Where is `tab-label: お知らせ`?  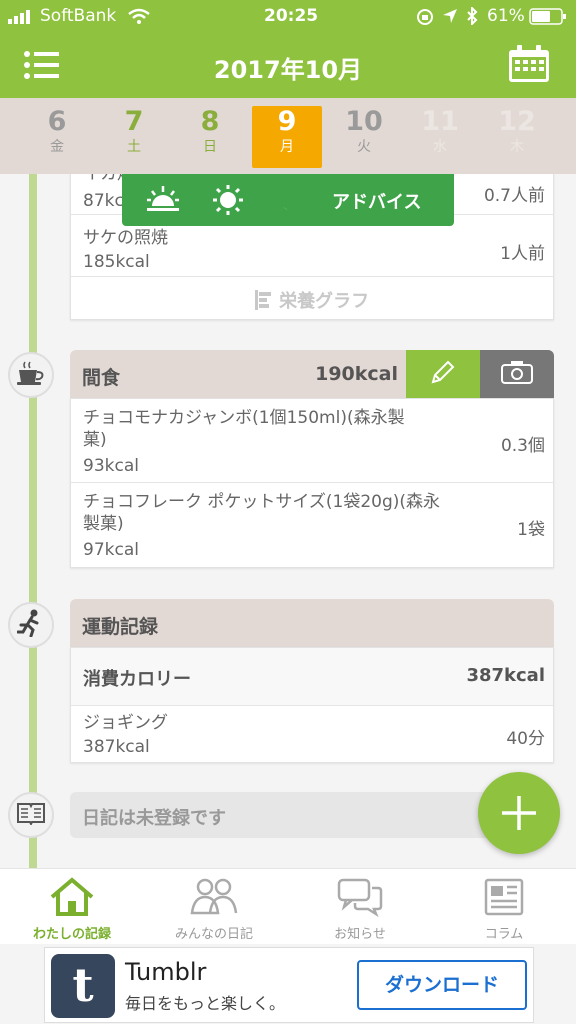
tab-label: お知らせ is located at coordinates (360, 934).